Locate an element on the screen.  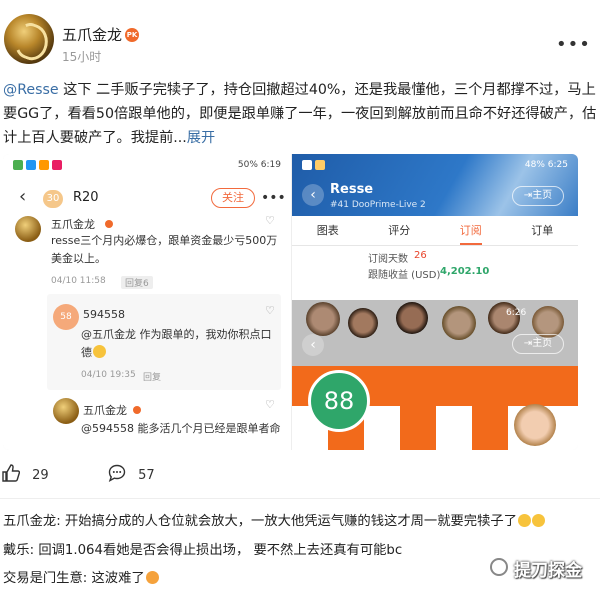
comment-text: 德 is located at coordinates (93, 353).